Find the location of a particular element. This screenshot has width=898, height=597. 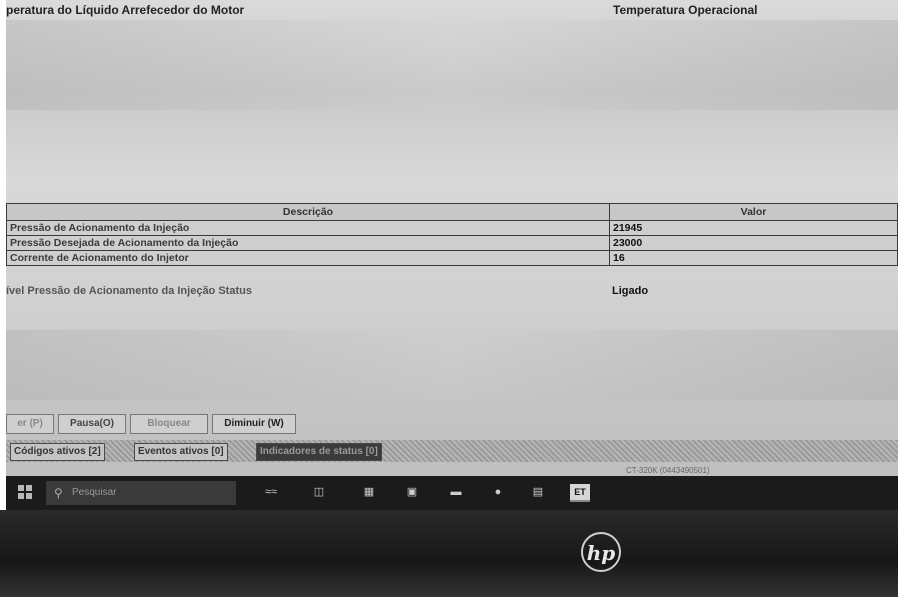

lock-button: Bloquear is located at coordinates (169, 424).